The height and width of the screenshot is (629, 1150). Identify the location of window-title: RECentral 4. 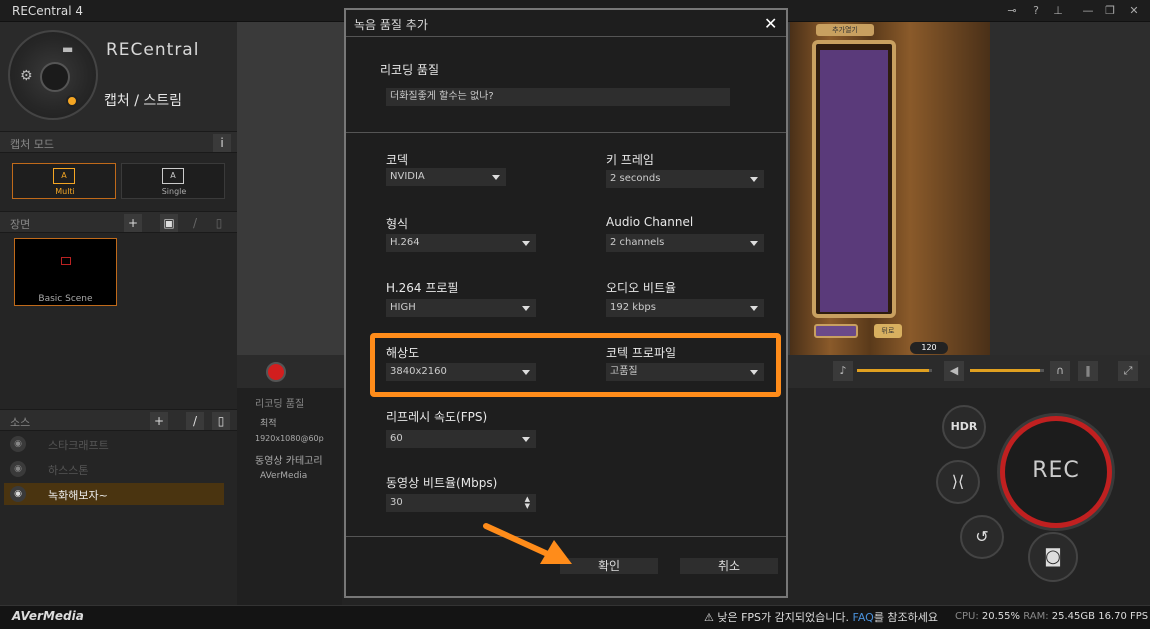
(48, 11).